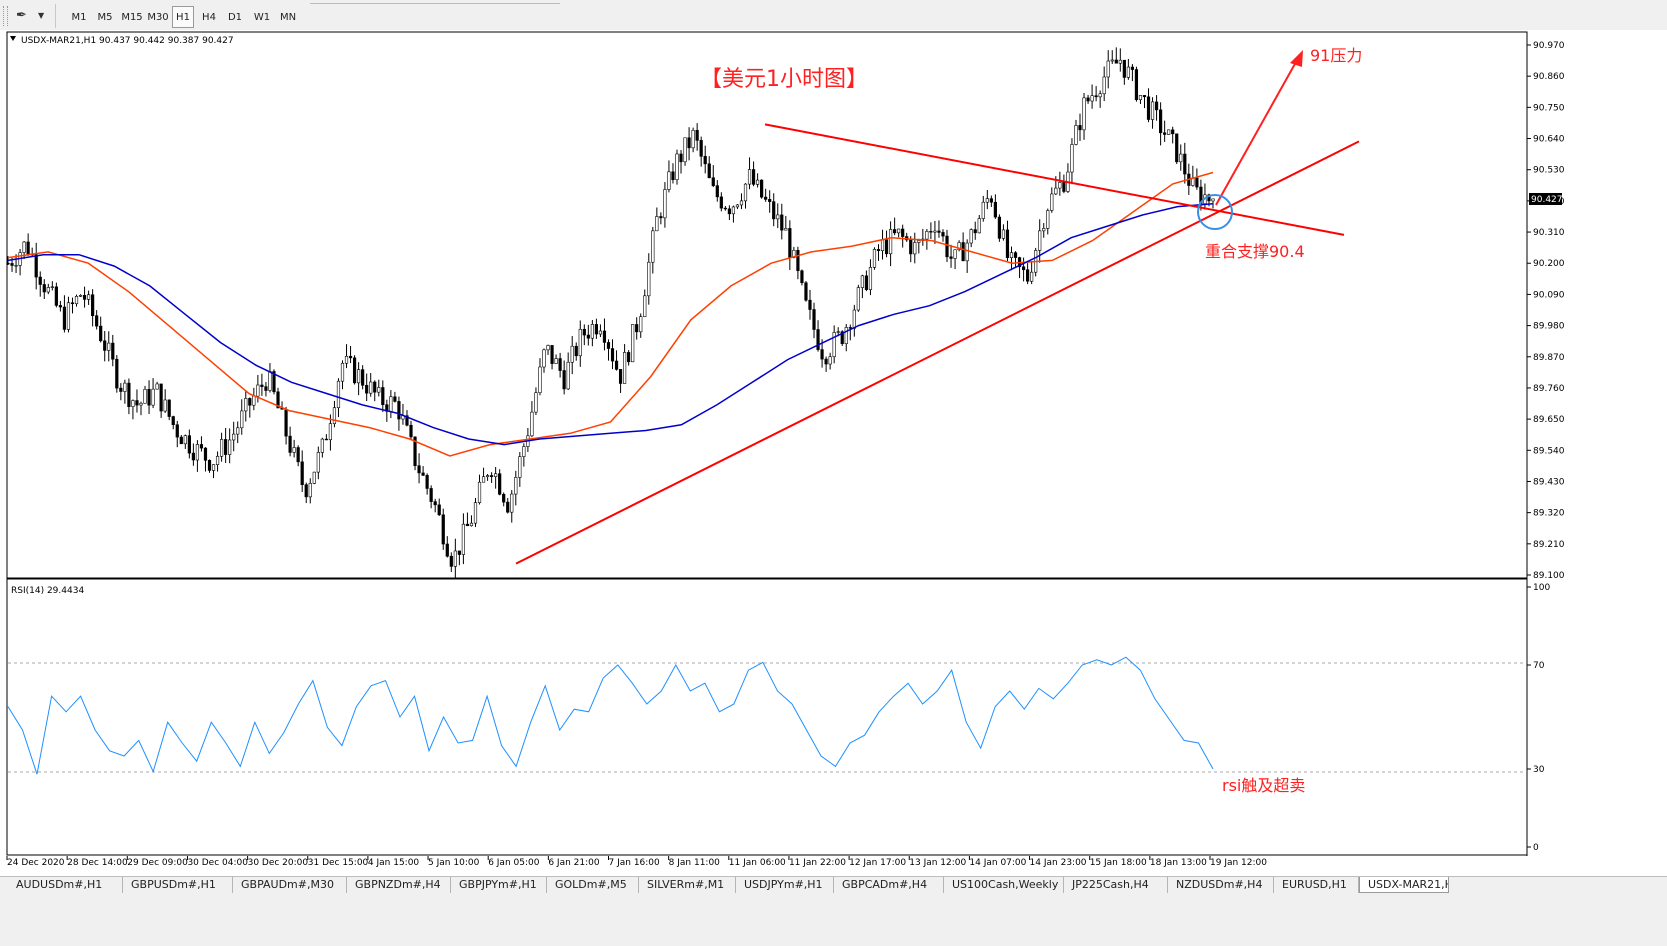 The width and height of the screenshot is (1667, 946). I want to click on chart-tab: SILVERm#,M1, so click(687, 885).